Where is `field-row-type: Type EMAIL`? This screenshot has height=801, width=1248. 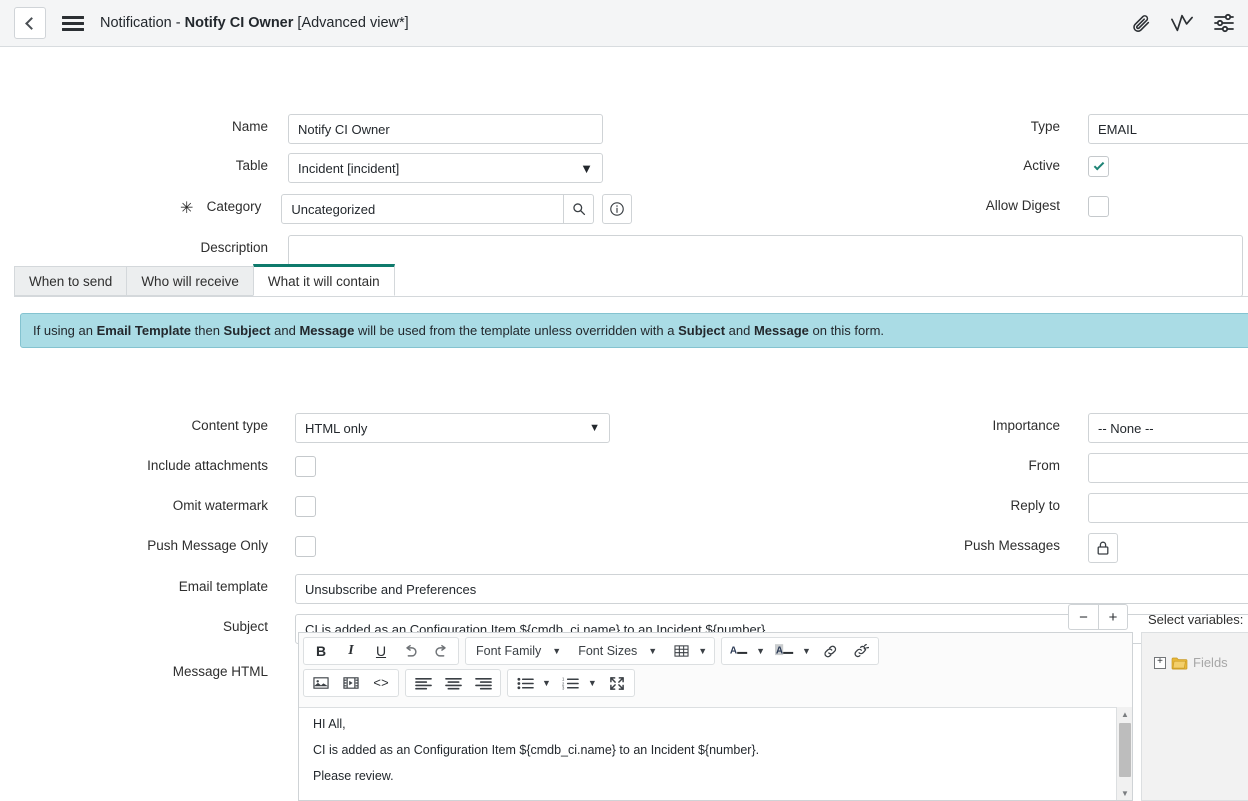 field-row-type: Type EMAIL is located at coordinates (1104, 129).